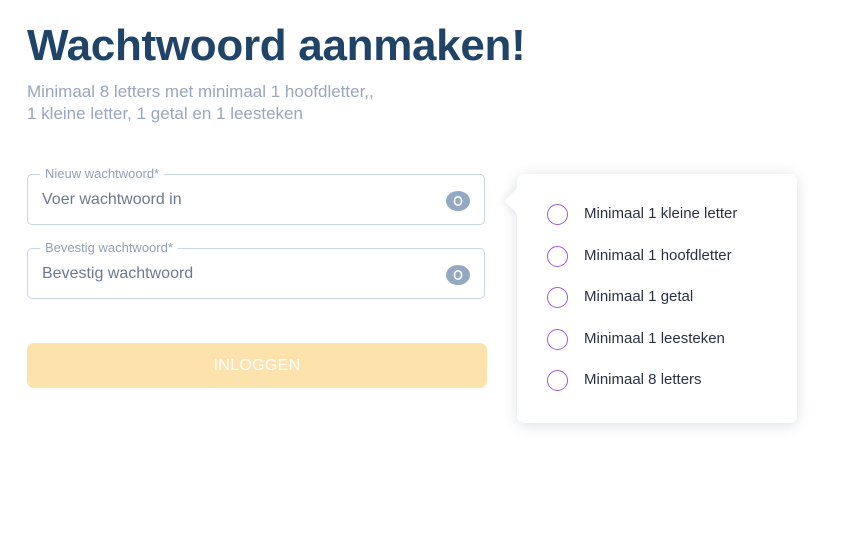 The image size is (860, 549). What do you see at coordinates (165, 113) in the screenshot?
I see `password-hint-line-2: 1 kleine letter, 1 getal en 1 leesteken` at bounding box center [165, 113].